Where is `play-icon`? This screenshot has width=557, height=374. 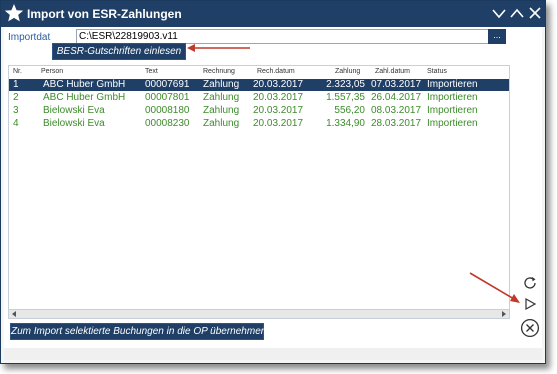
play-icon is located at coordinates (530, 304).